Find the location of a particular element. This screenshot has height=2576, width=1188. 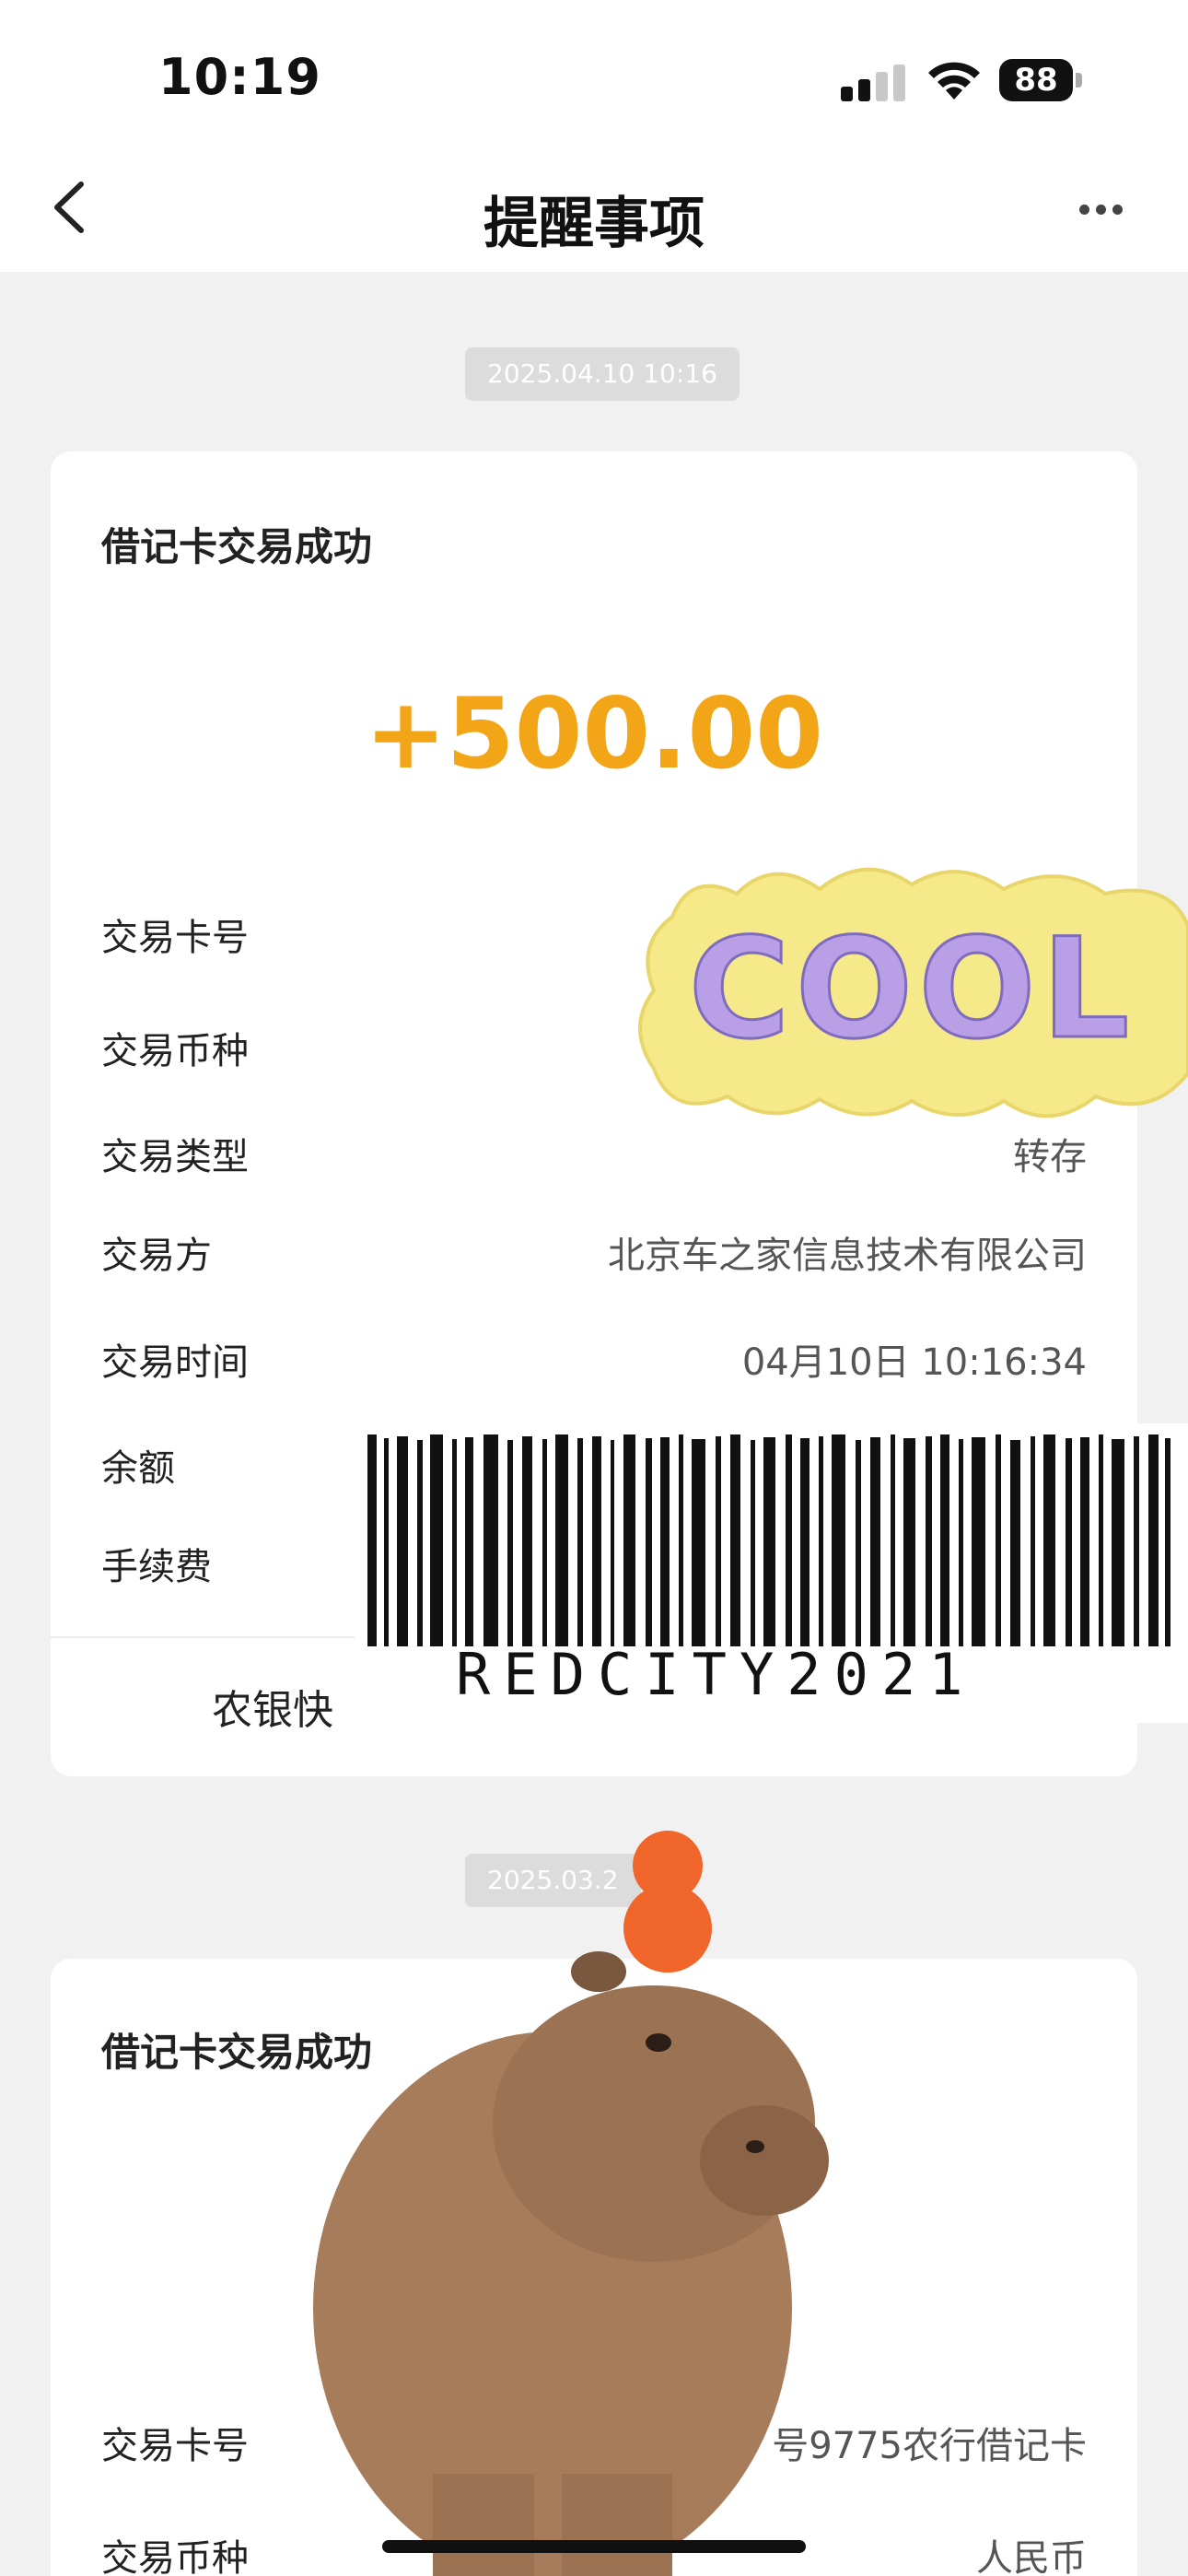

cellular-signal-icon is located at coordinates (874, 82).